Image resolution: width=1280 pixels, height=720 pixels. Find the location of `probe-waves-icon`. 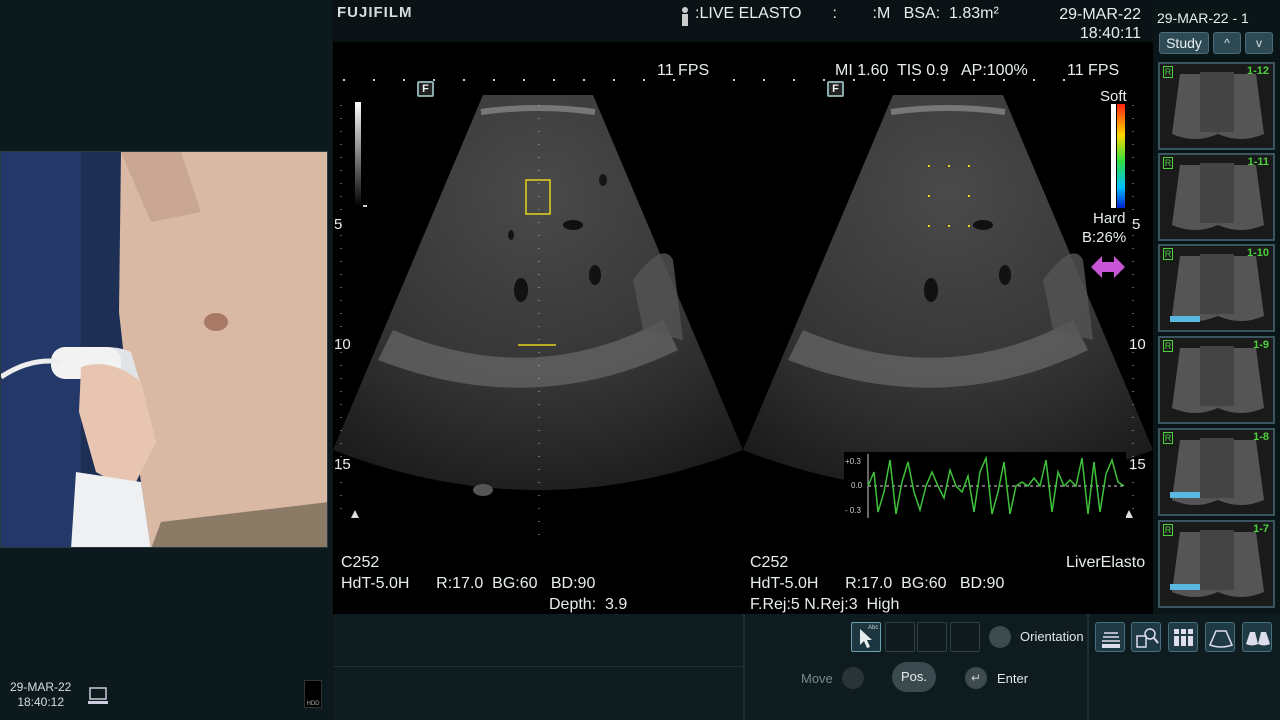

probe-waves-icon is located at coordinates (1111, 640).